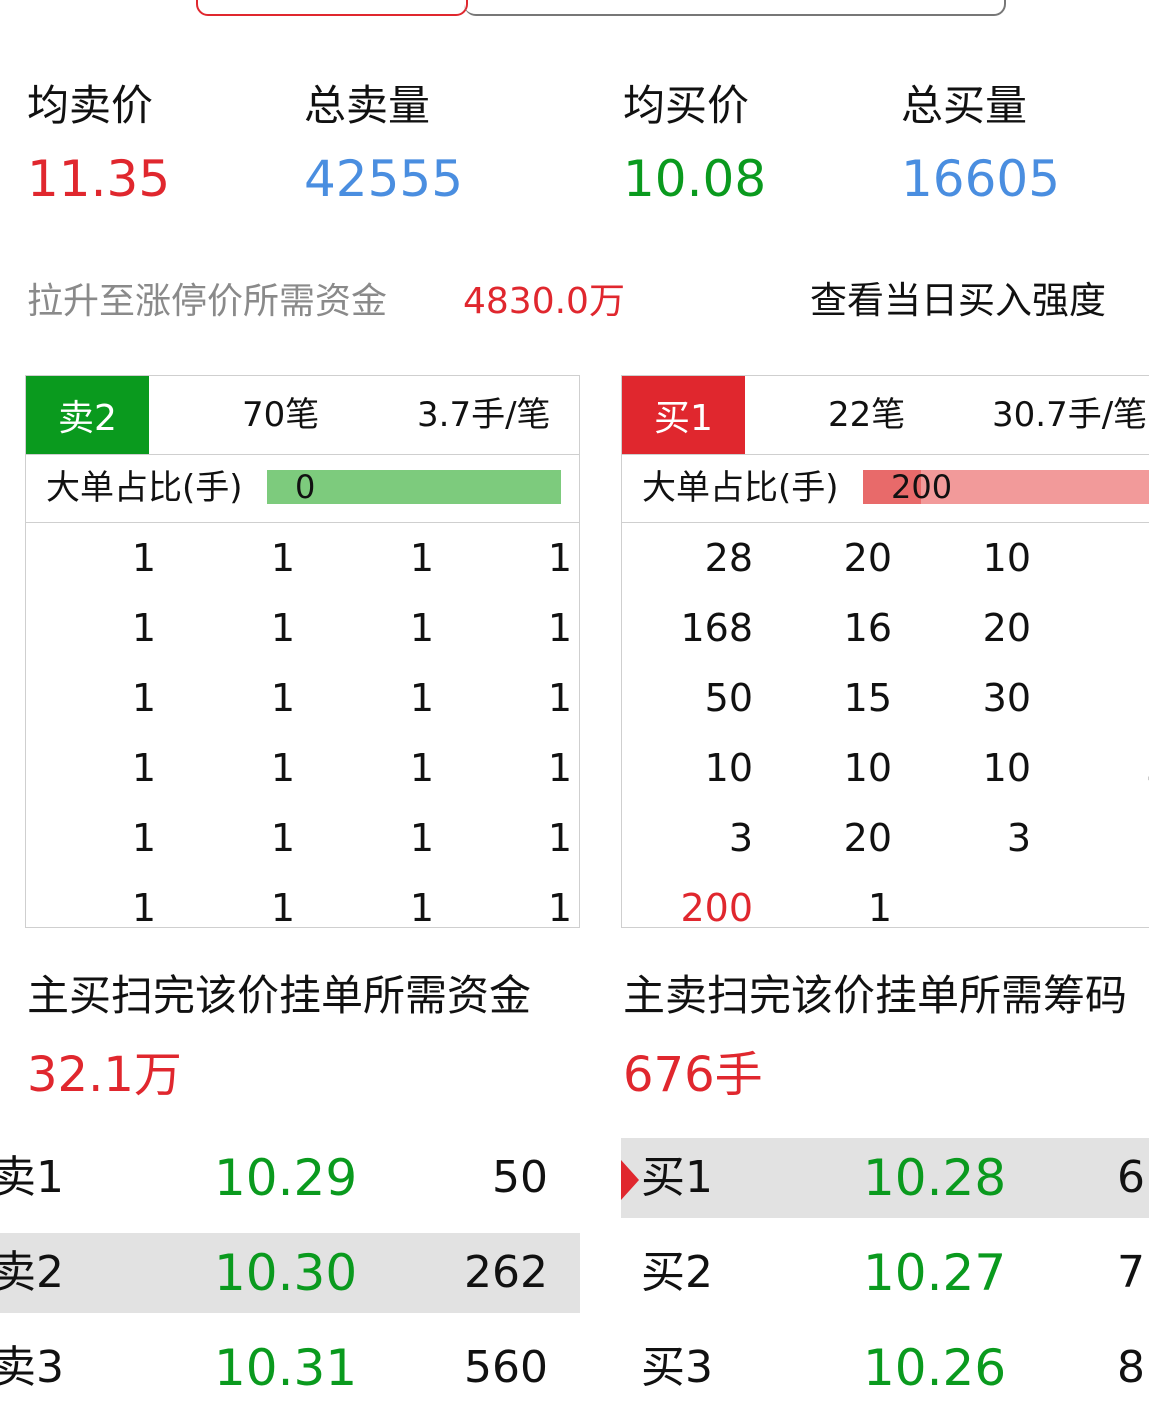 This screenshot has width=1149, height=1408. I want to click on order-count-cell: 50, so click(728, 698).